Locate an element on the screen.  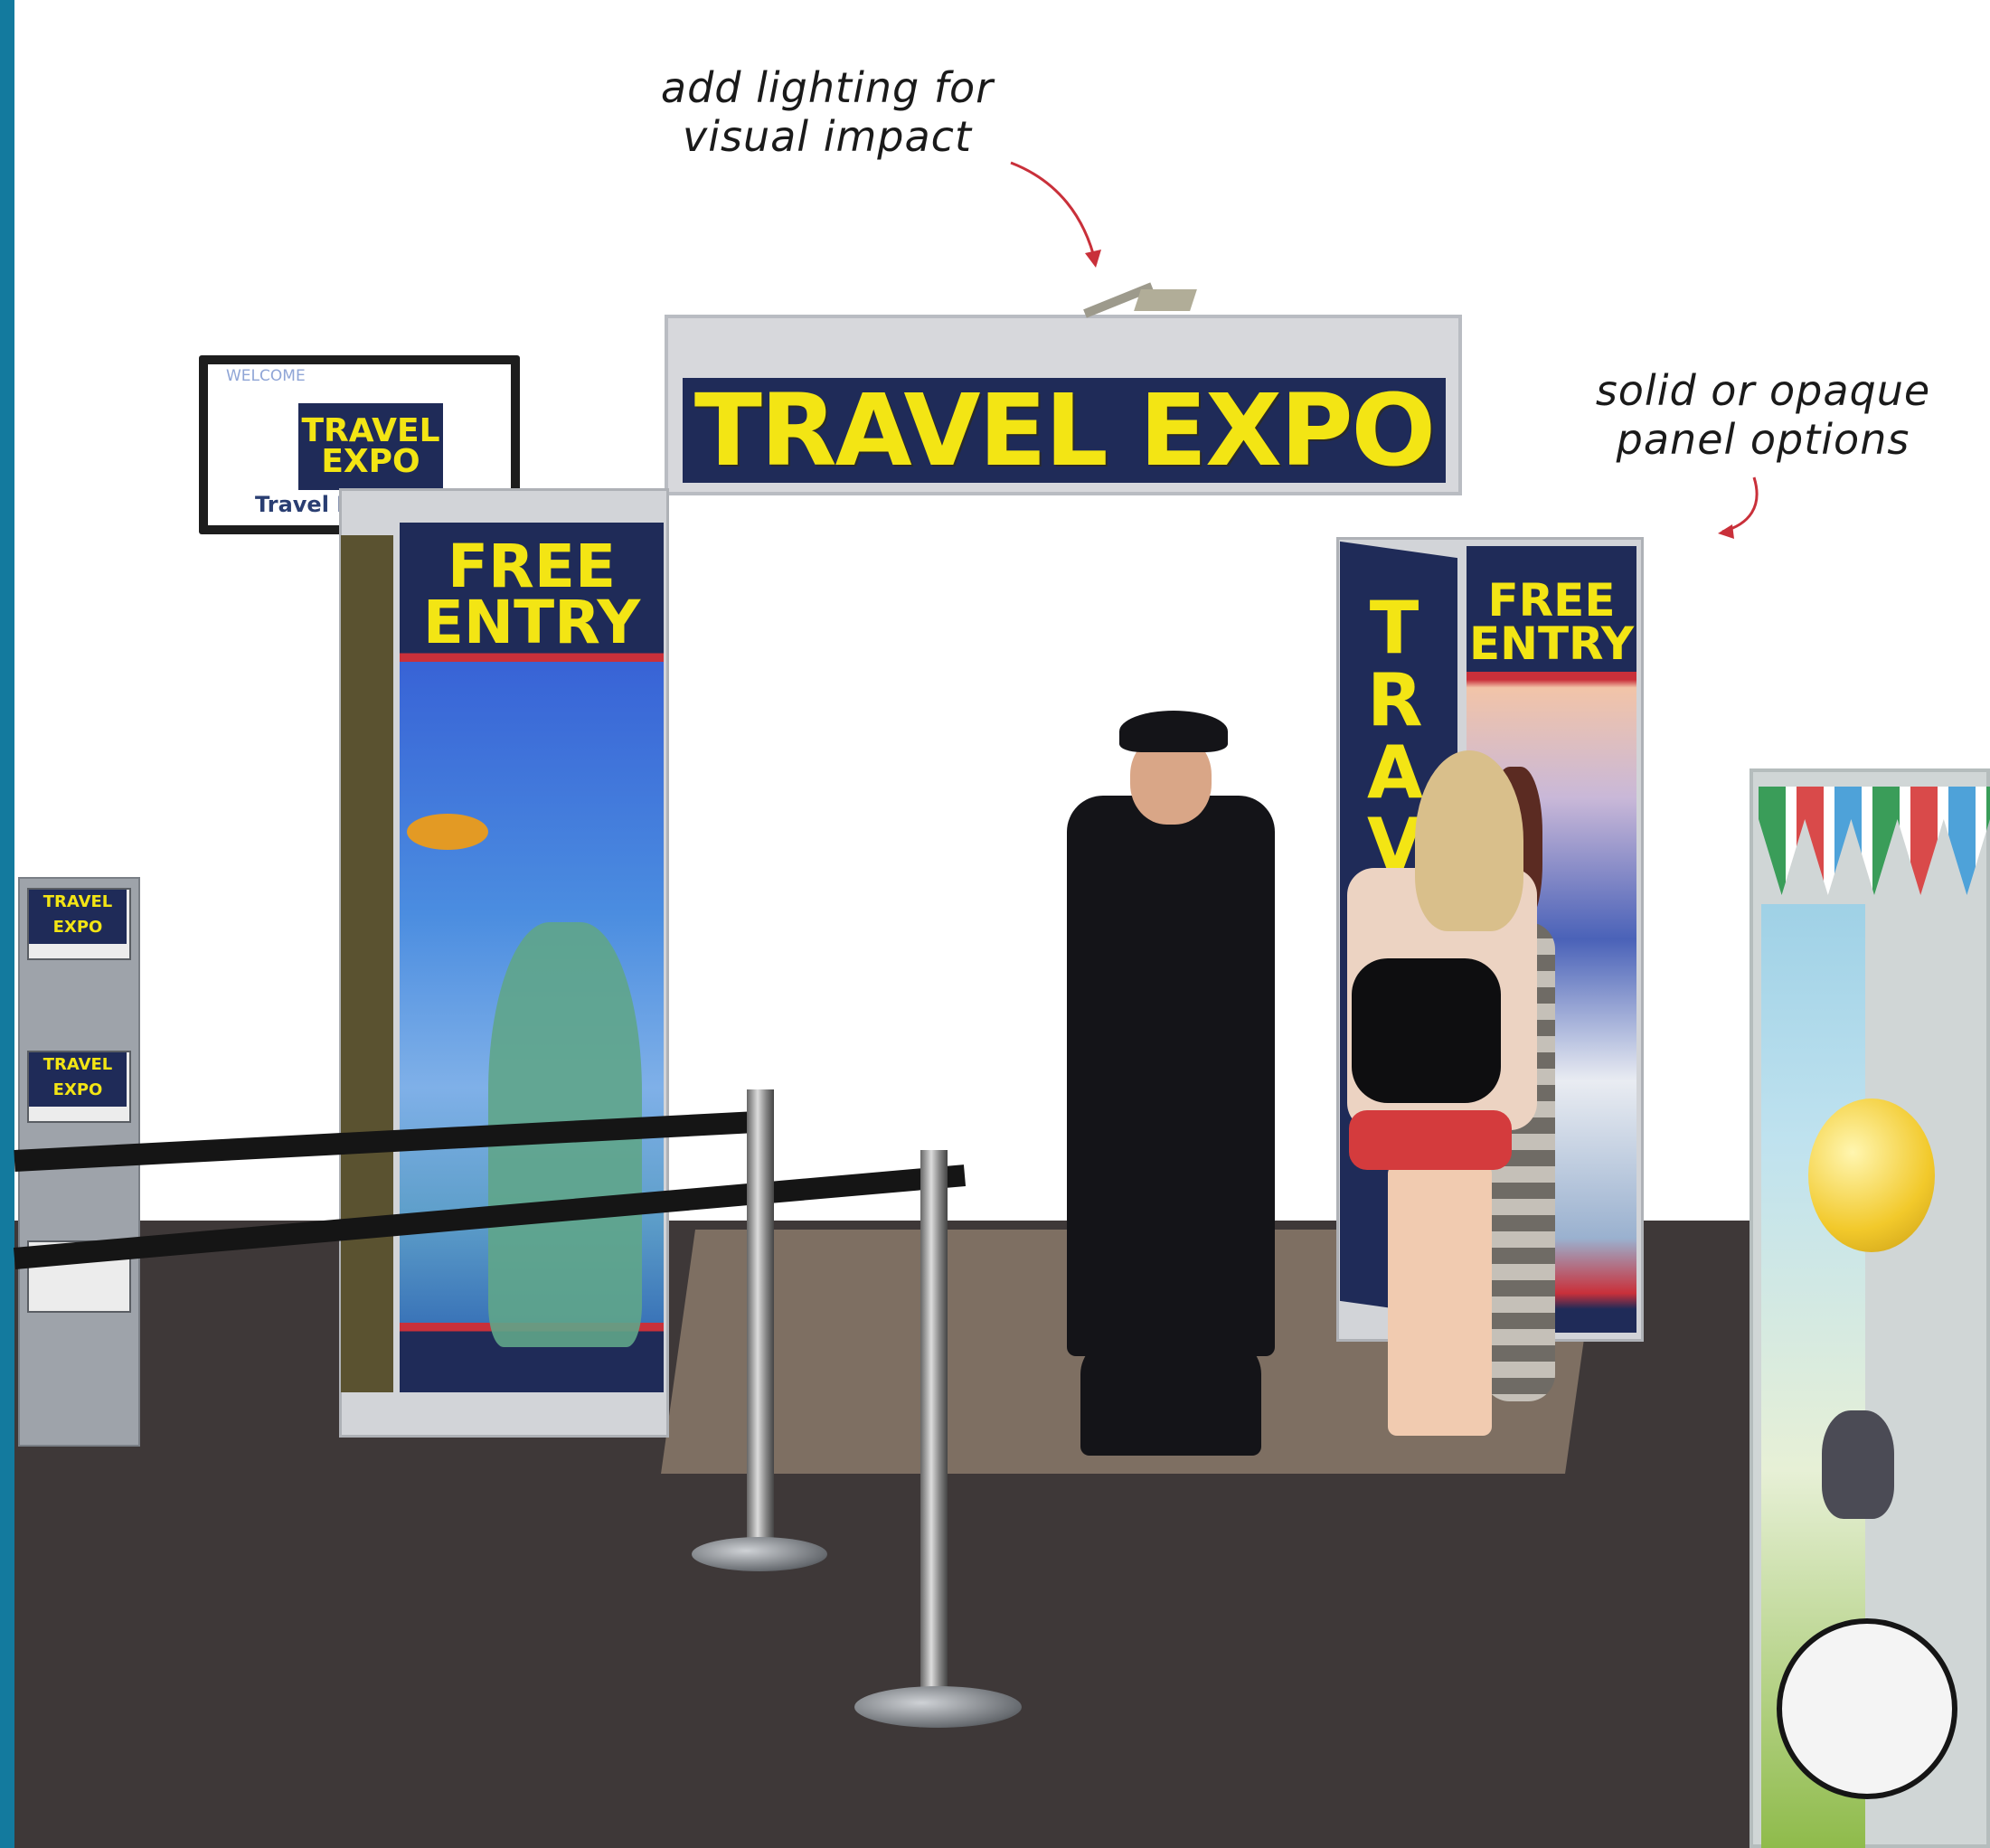
visitor-hair is located at coordinates (1469, 840).